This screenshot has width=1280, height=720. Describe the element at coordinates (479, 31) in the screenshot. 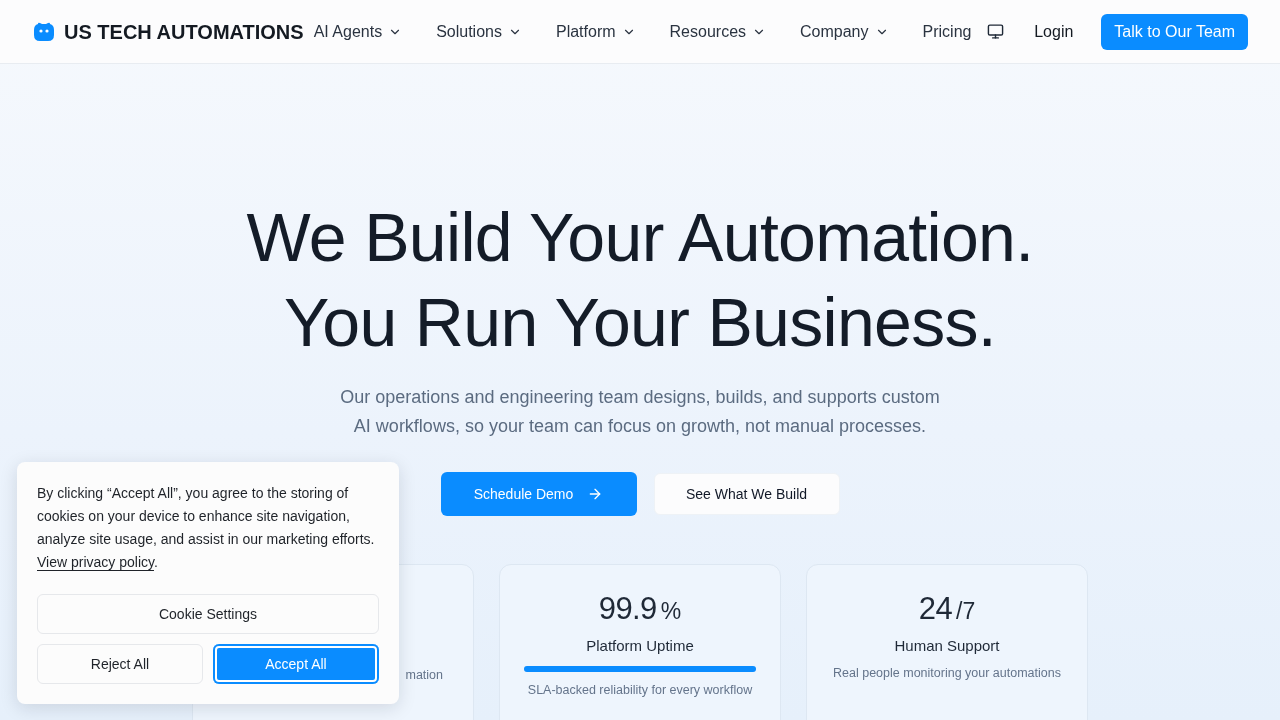

I see `nav-link: Solutions` at that location.